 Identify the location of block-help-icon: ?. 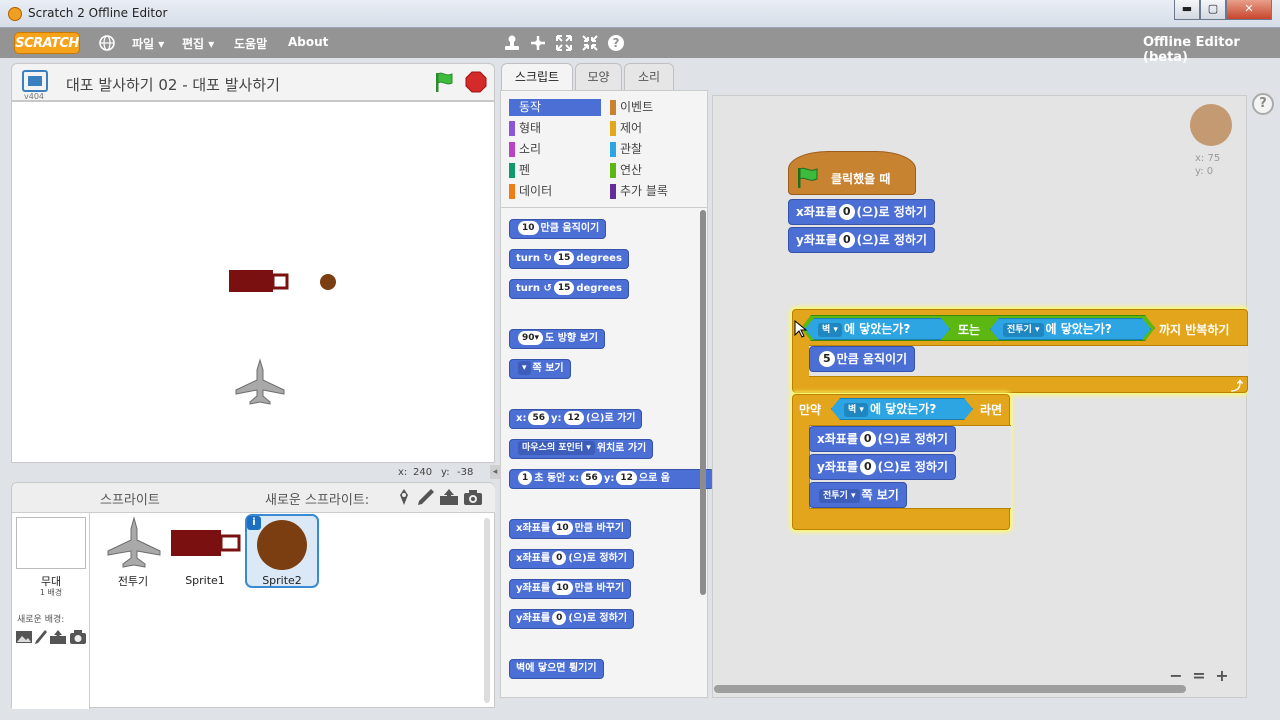
(616, 43).